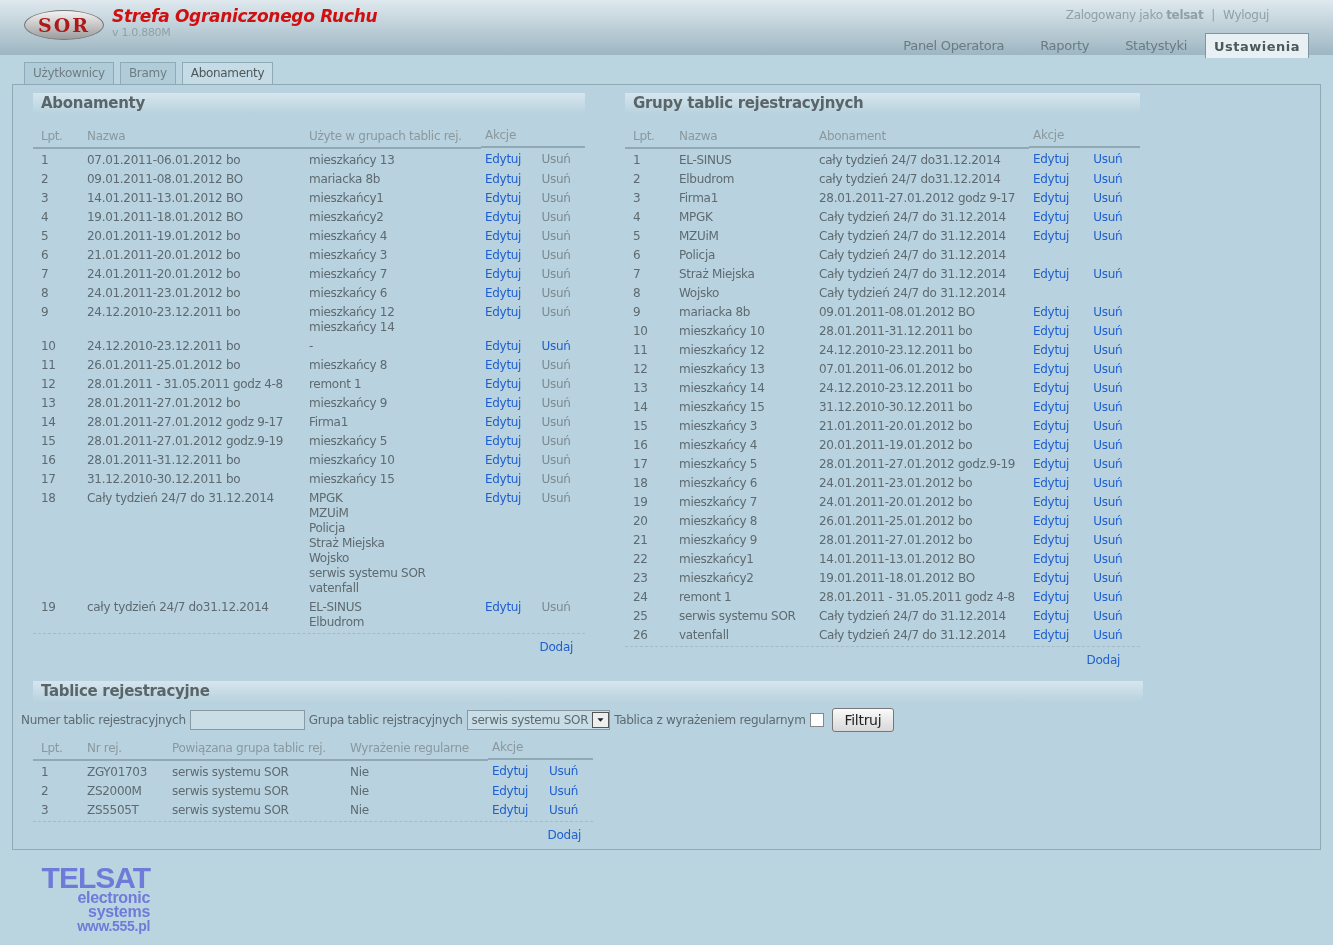 The height and width of the screenshot is (945, 1333). What do you see at coordinates (718, 464) in the screenshot?
I see `group-name: mieszkańcy 5` at bounding box center [718, 464].